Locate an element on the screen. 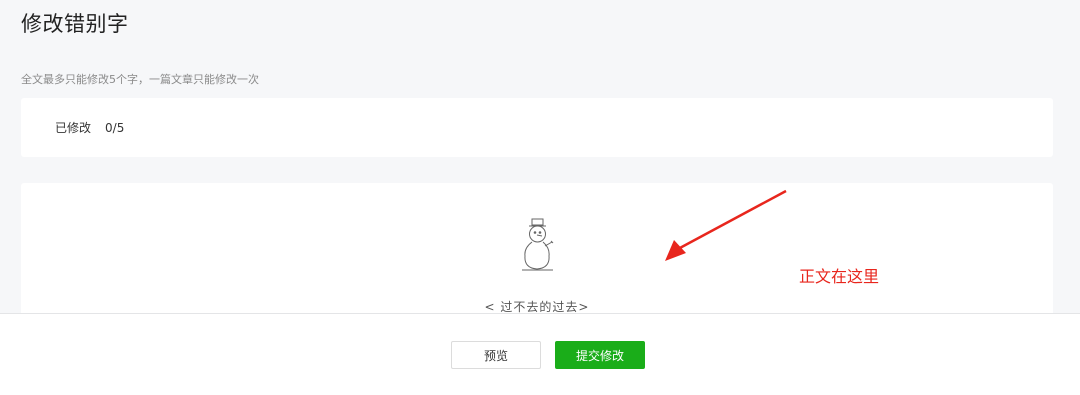 The width and height of the screenshot is (1080, 395). edit-status-label: 已修改 is located at coordinates (73, 128).